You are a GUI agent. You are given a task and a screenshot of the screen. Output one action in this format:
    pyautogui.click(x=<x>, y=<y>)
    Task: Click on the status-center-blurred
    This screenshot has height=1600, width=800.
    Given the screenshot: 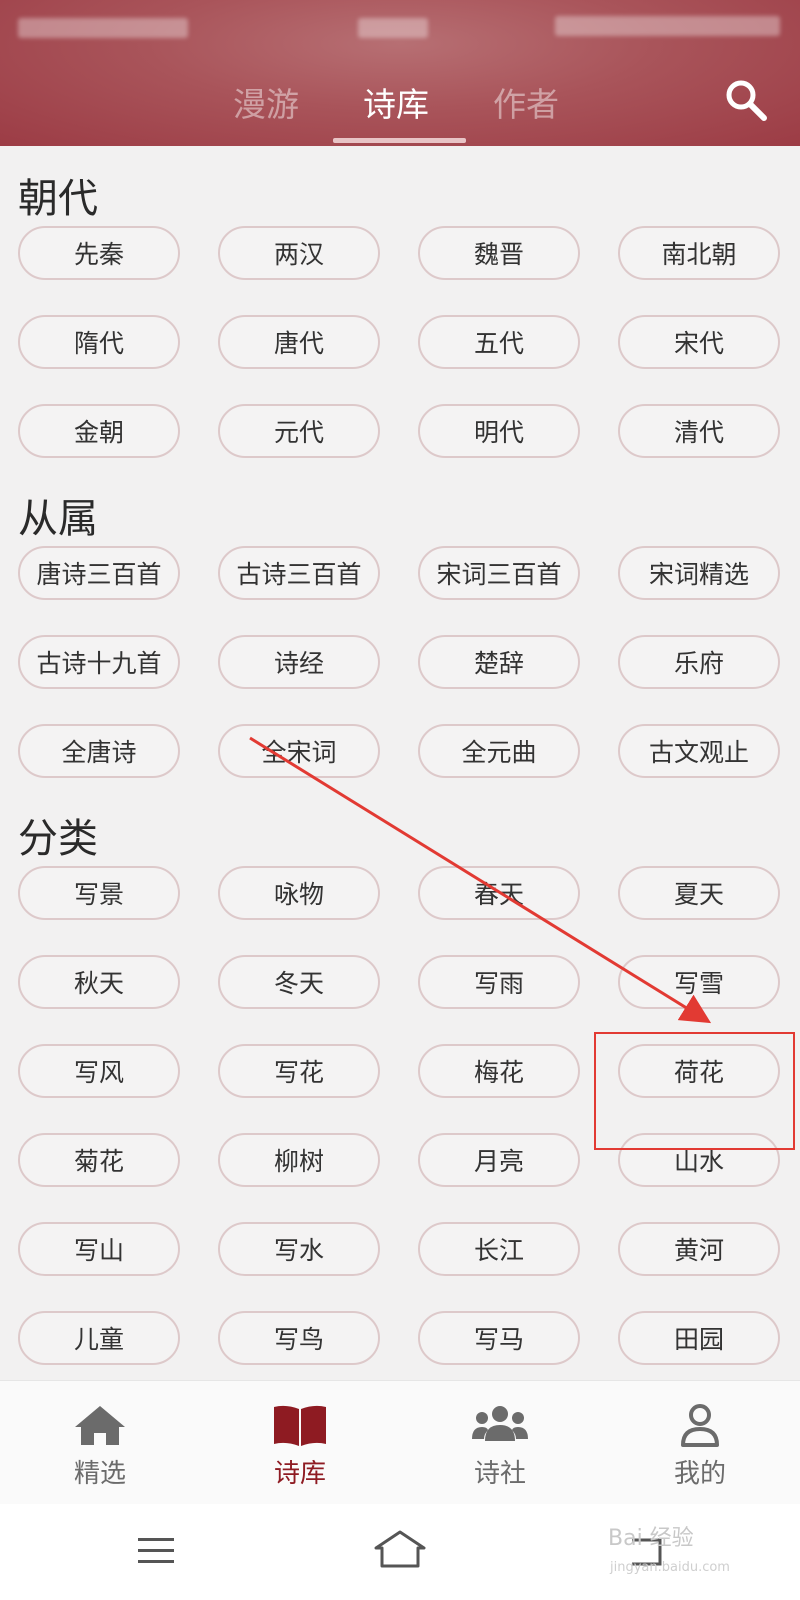 What is the action you would take?
    pyautogui.click(x=393, y=28)
    